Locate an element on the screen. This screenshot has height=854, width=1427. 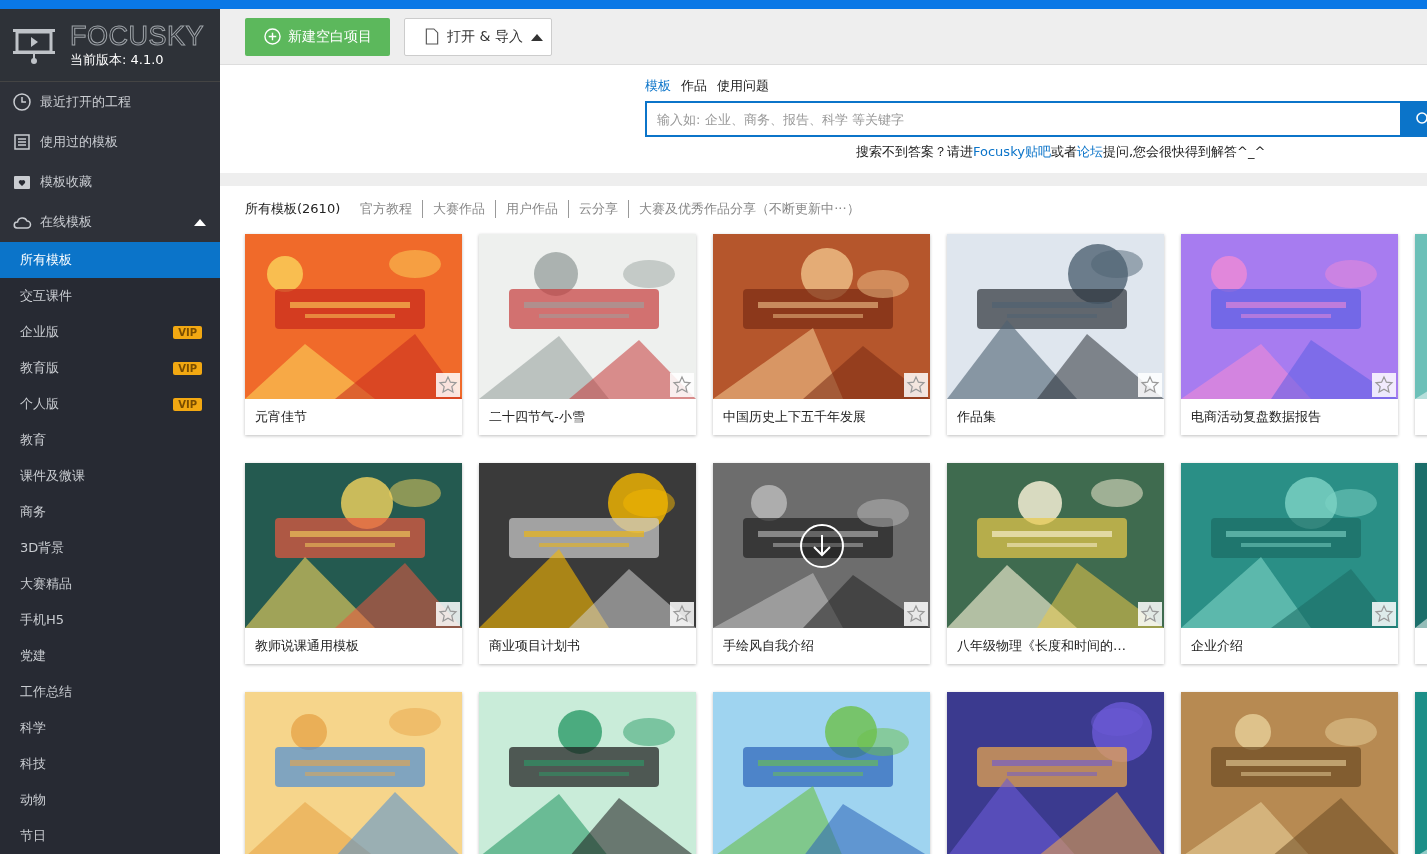
search-icon is located at coordinates (1420, 119).